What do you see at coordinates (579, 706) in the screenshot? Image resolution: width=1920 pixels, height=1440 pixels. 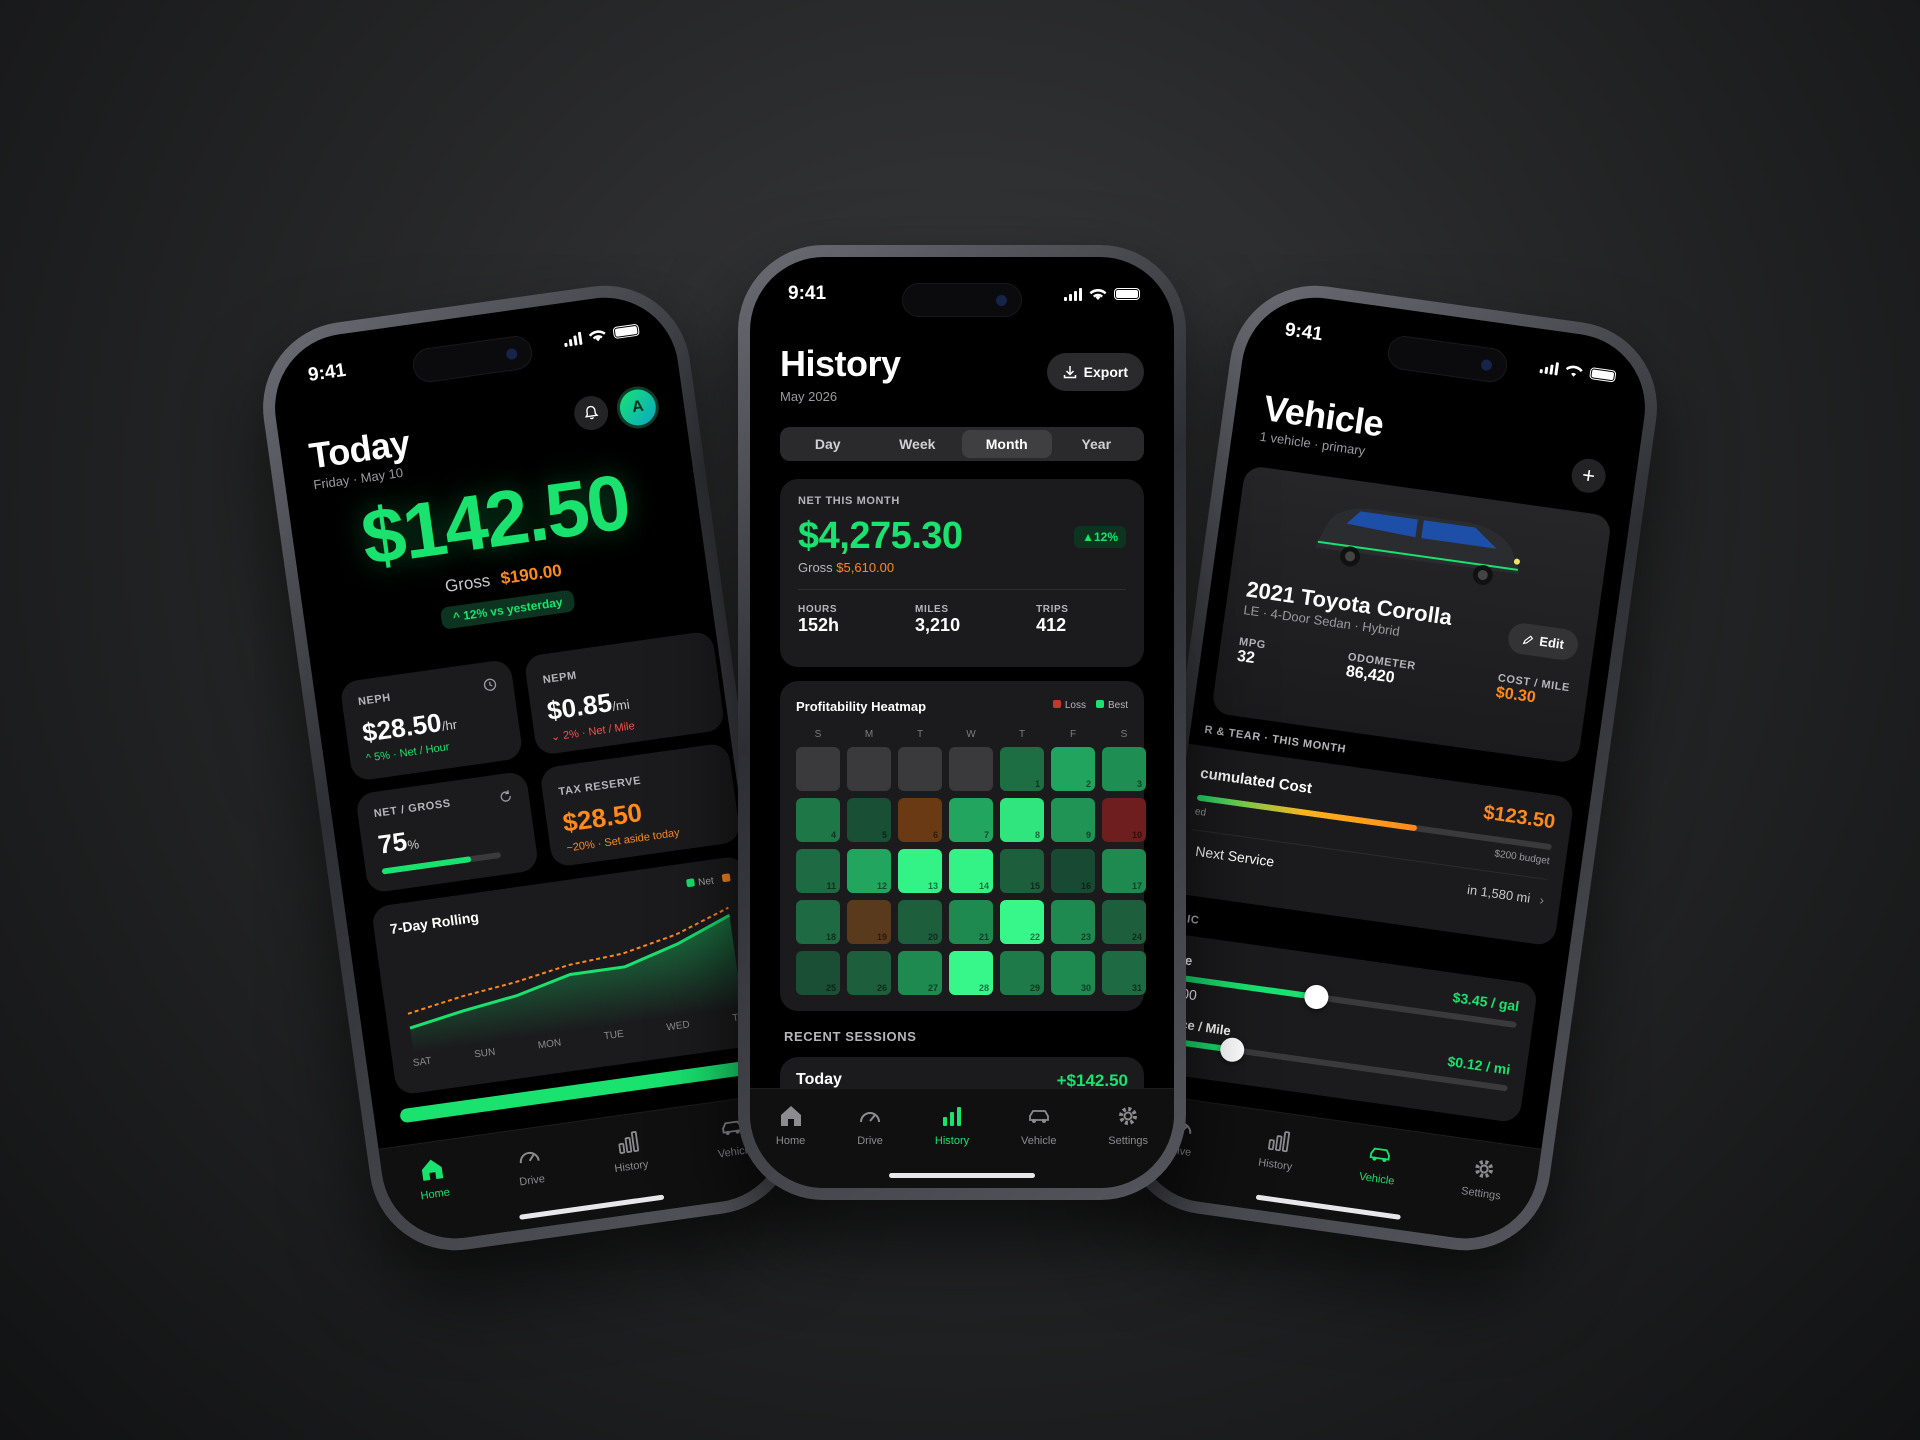 I see `nepm-value: $0.85` at bounding box center [579, 706].